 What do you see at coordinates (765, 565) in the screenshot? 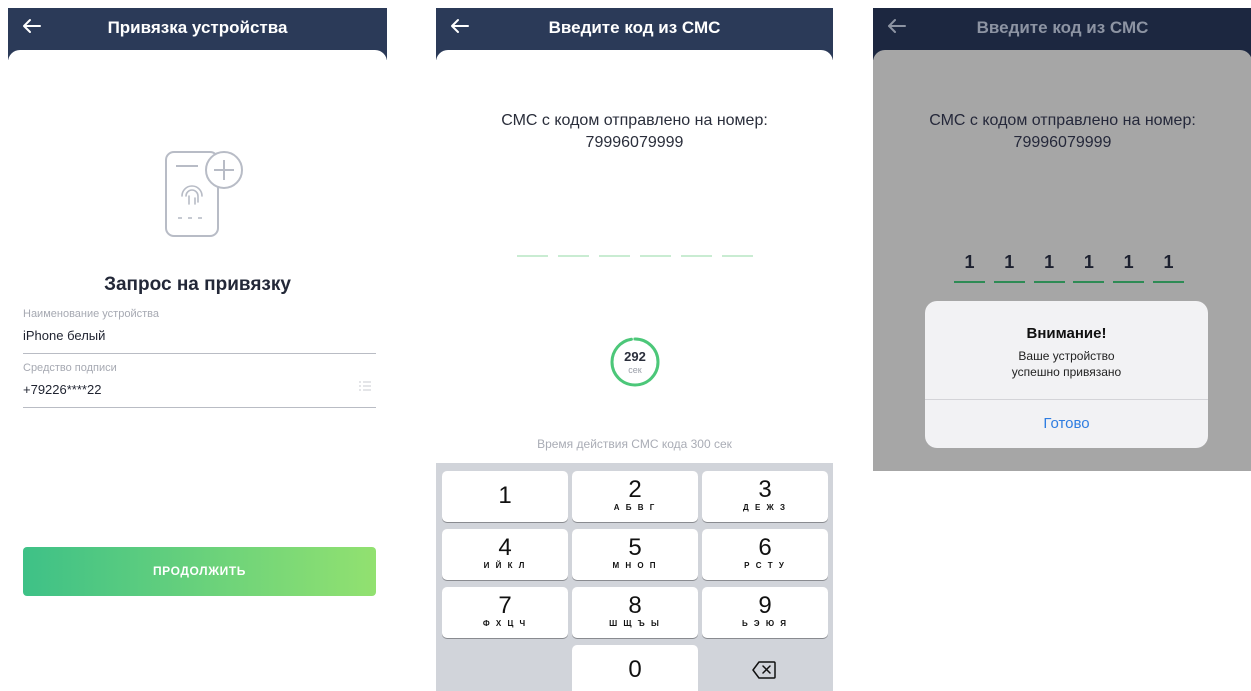
I see `key-letters: Р С Т У` at bounding box center [765, 565].